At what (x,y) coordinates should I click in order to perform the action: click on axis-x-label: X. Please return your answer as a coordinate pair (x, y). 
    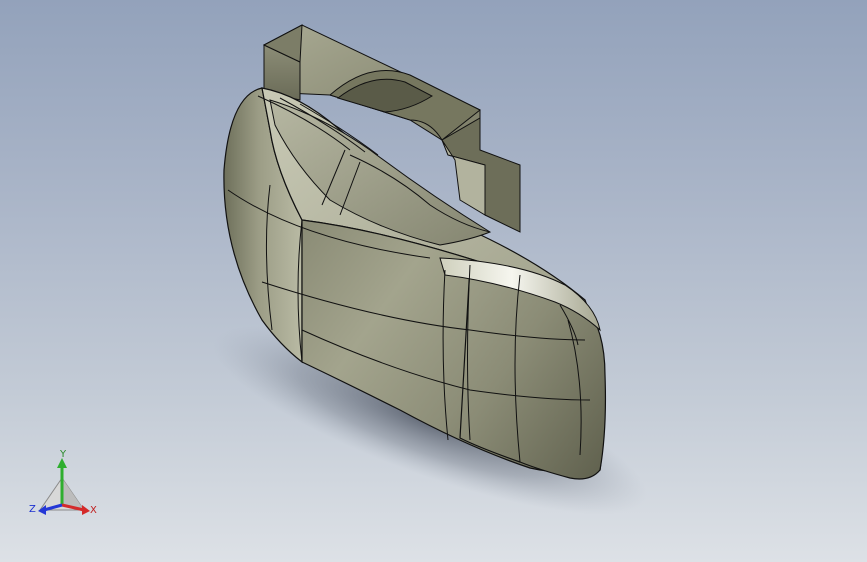
    Looking at the image, I should click on (93, 510).